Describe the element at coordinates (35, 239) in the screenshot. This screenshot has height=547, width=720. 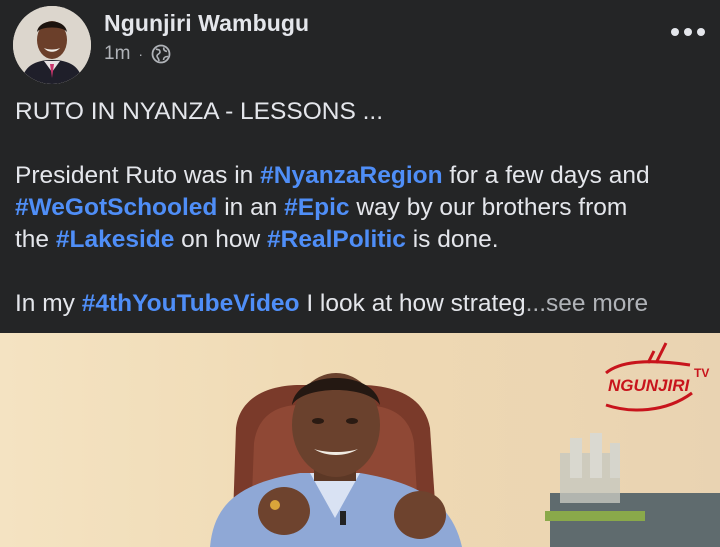
I see `text-segment: the` at that location.